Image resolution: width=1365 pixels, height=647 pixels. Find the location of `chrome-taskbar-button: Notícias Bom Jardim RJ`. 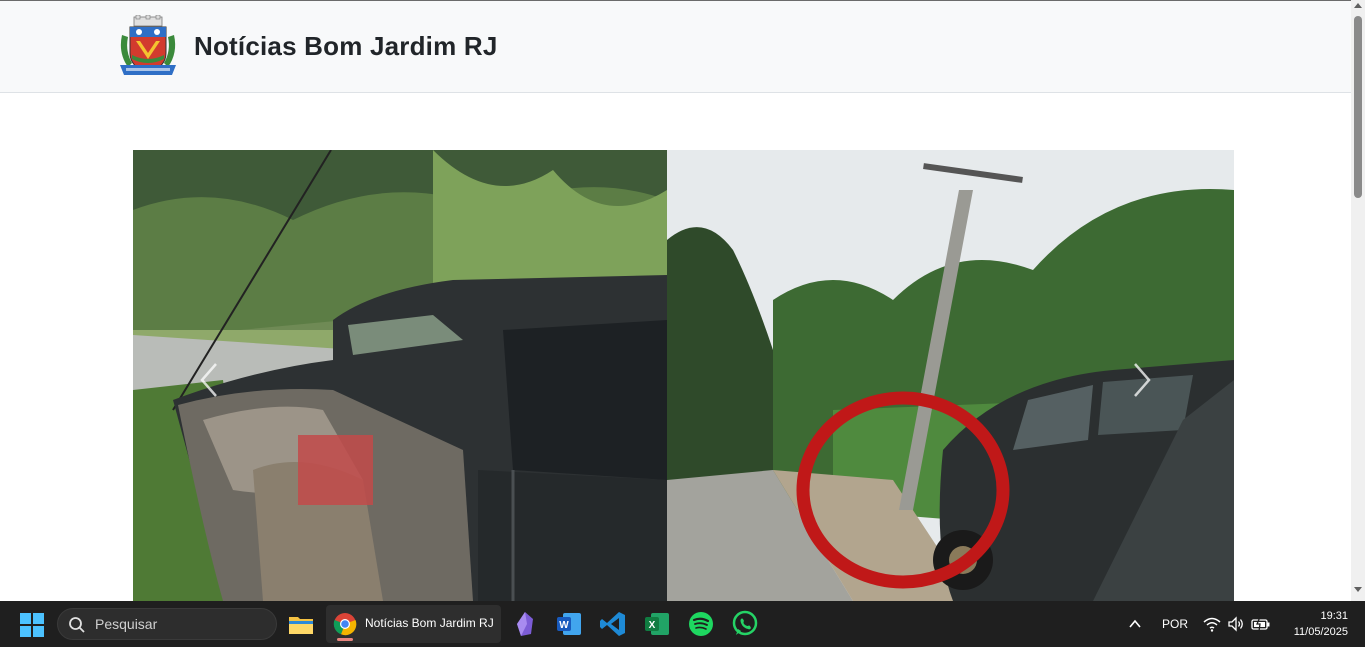

chrome-taskbar-button: Notícias Bom Jardim RJ is located at coordinates (413, 624).